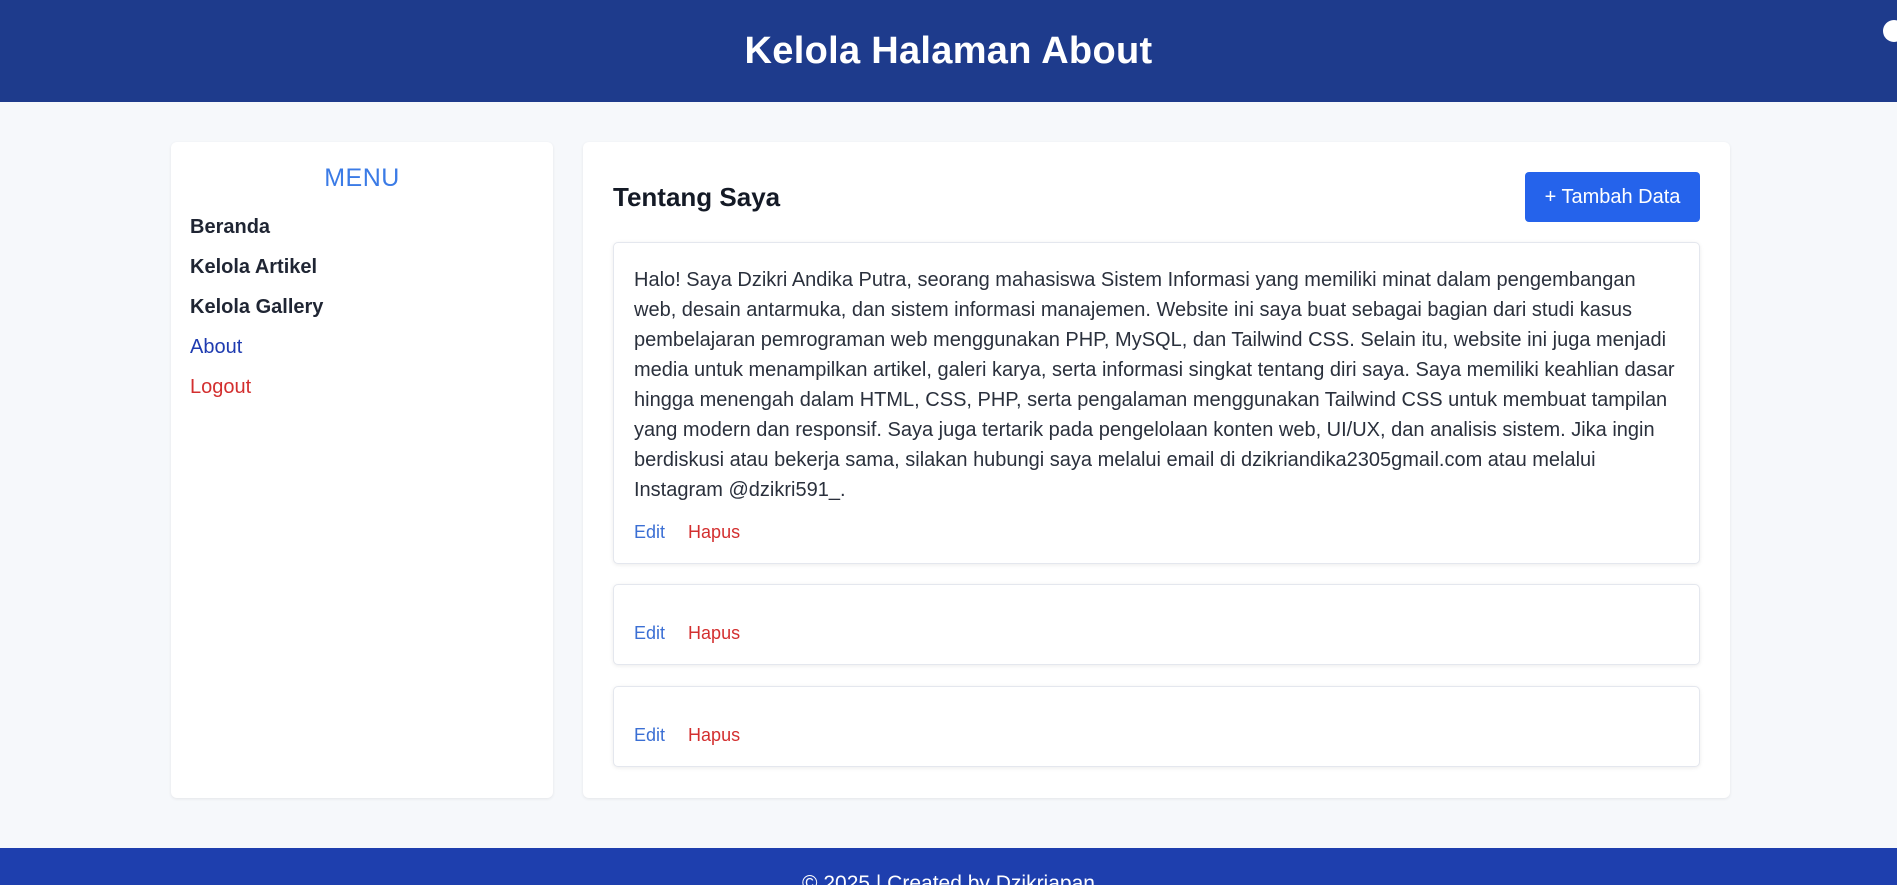 The height and width of the screenshot is (885, 1897). Describe the element at coordinates (948, 866) in the screenshot. I see `page-footer: © 2025 | Created by Dzikriapan` at that location.